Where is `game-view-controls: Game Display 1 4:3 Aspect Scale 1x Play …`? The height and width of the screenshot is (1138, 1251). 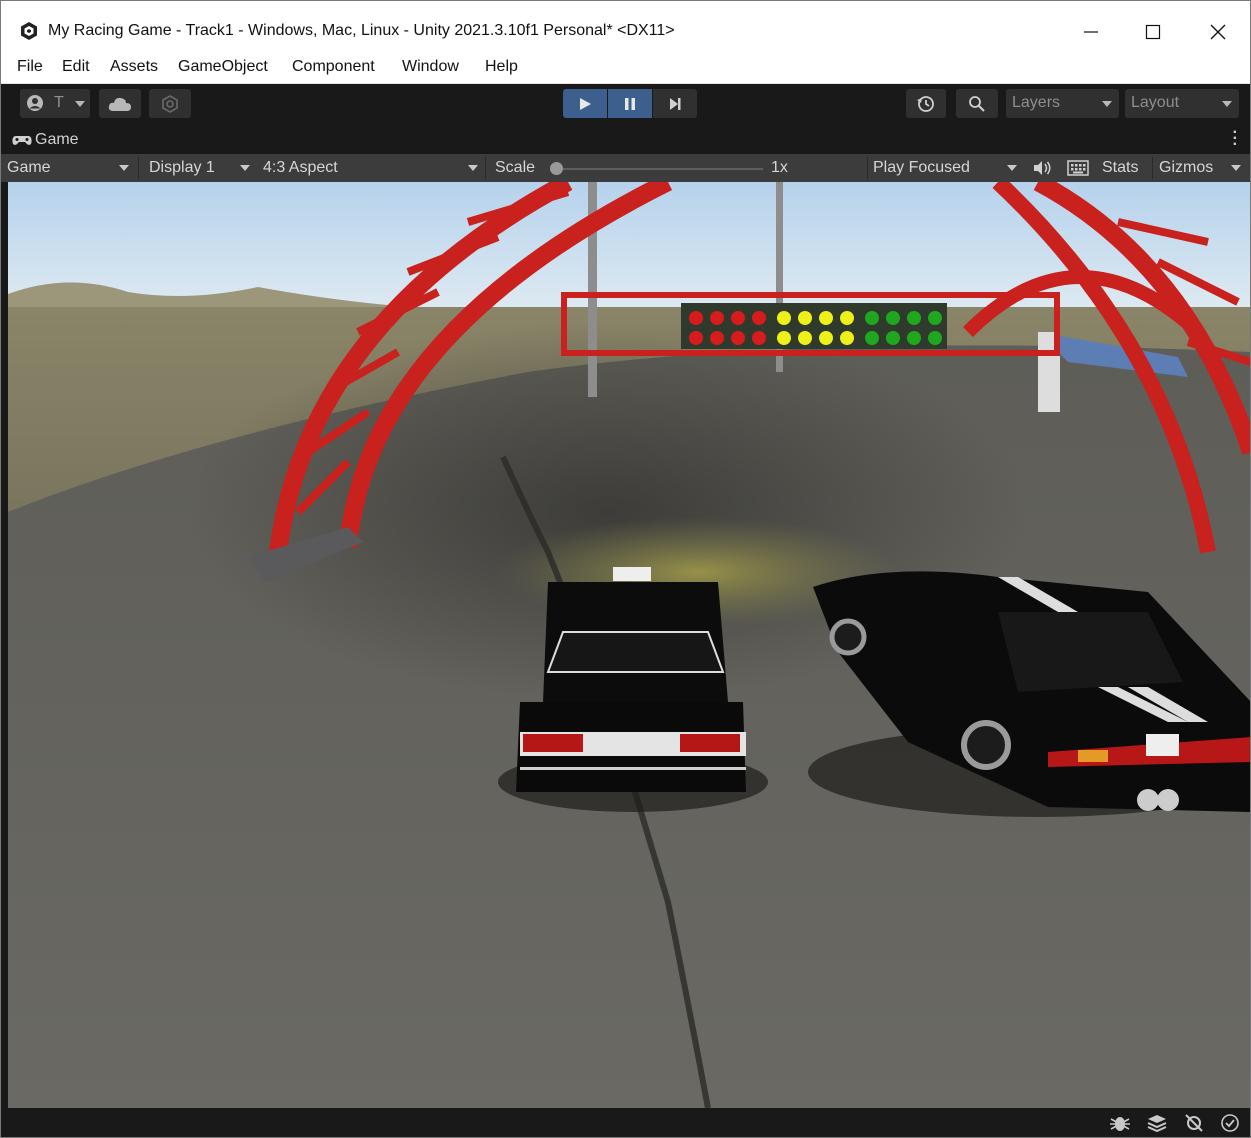
game-view-controls: Game Display 1 4:3 Aspect Scale 1x Play … is located at coordinates (625, 168).